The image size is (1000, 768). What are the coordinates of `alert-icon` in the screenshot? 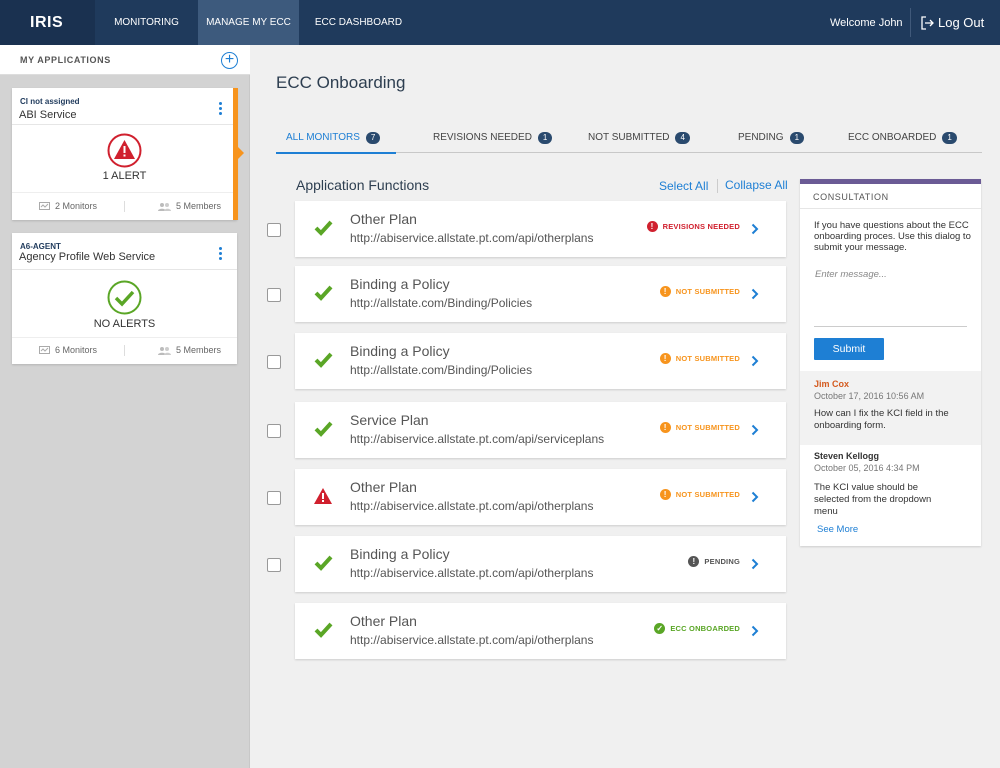 It's located at (124, 153).